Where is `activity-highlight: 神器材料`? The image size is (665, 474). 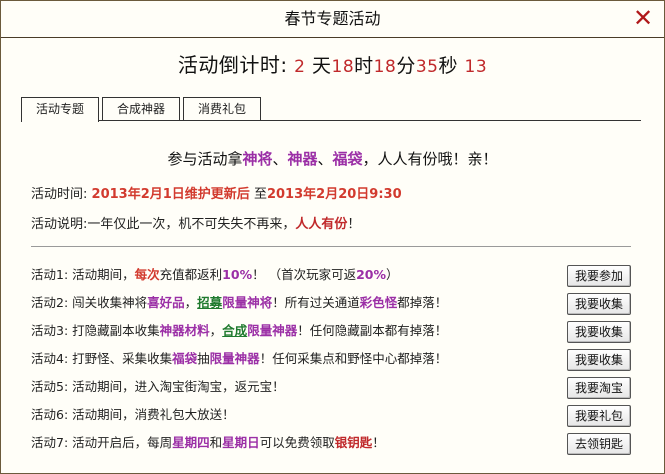 activity-highlight: 神器材料 is located at coordinates (184, 330).